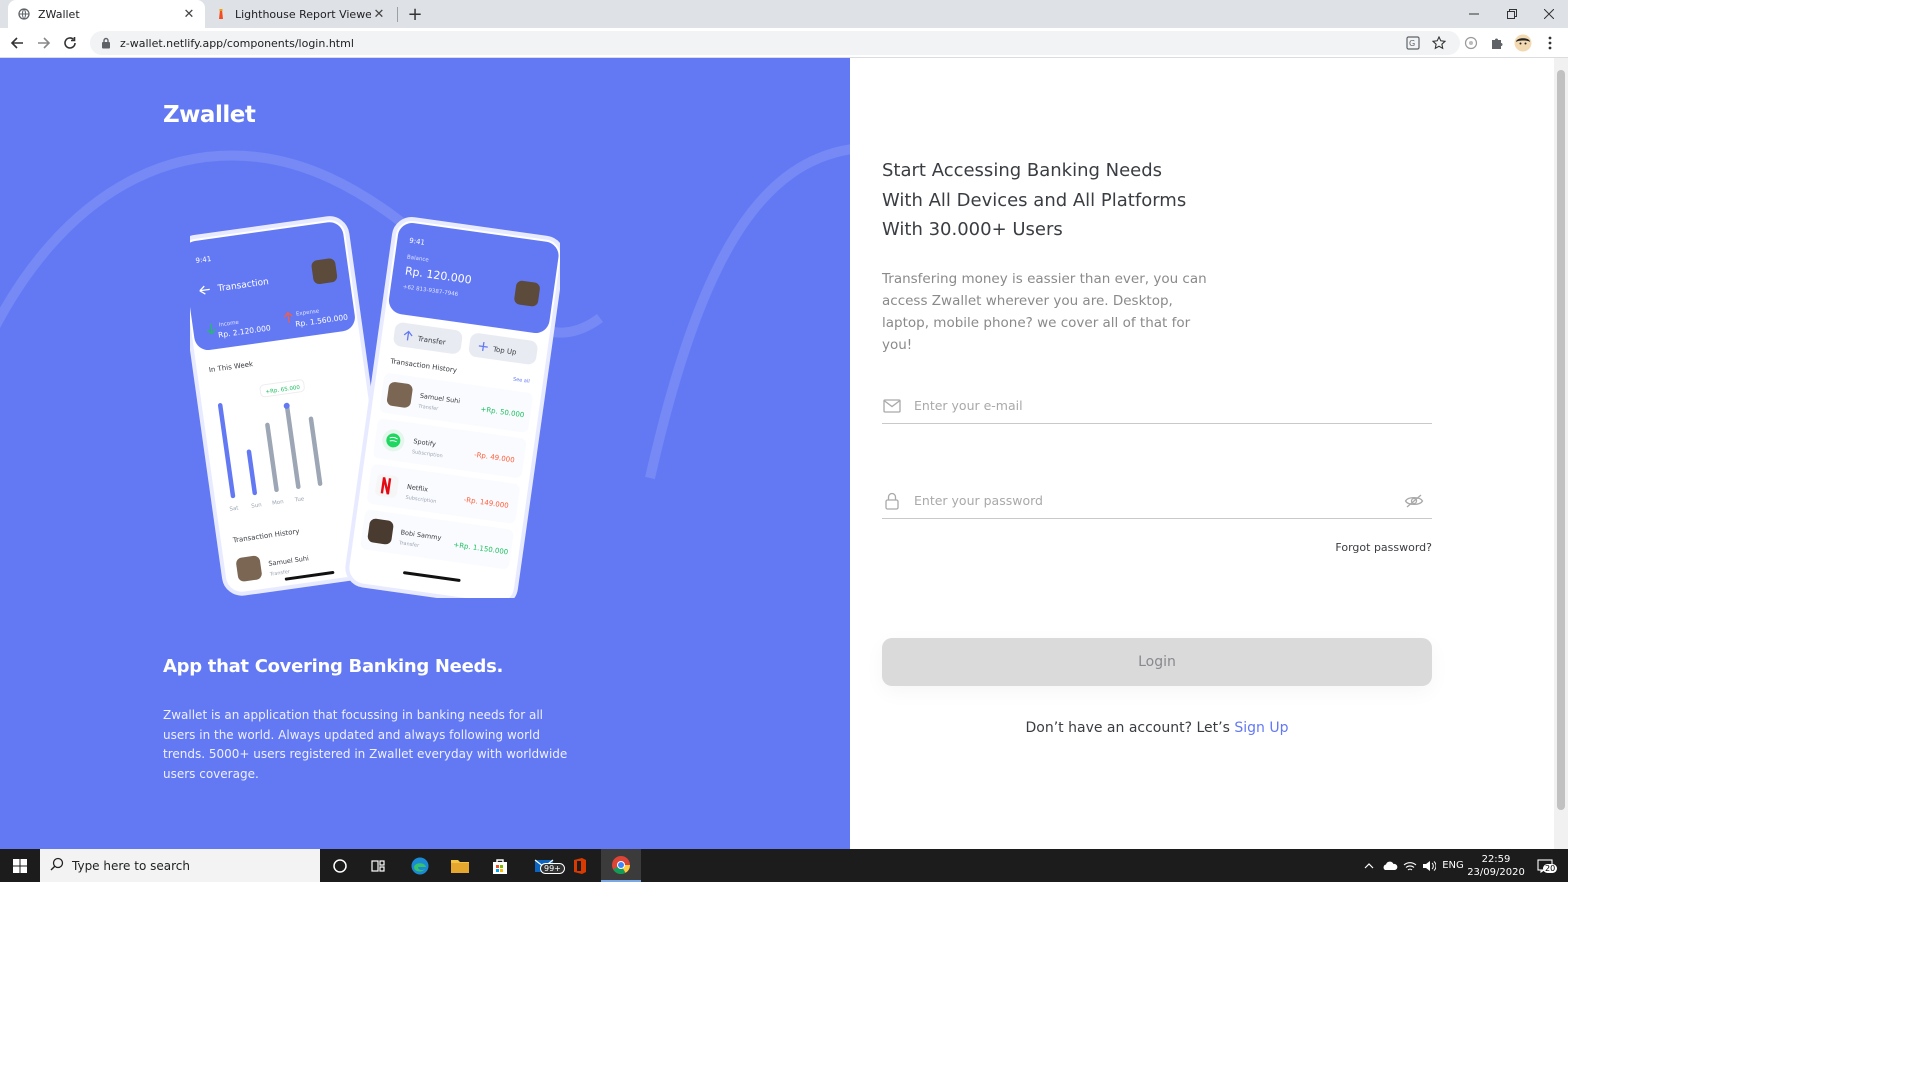  Describe the element at coordinates (1474, 14) in the screenshot. I see `minimize-button` at that location.